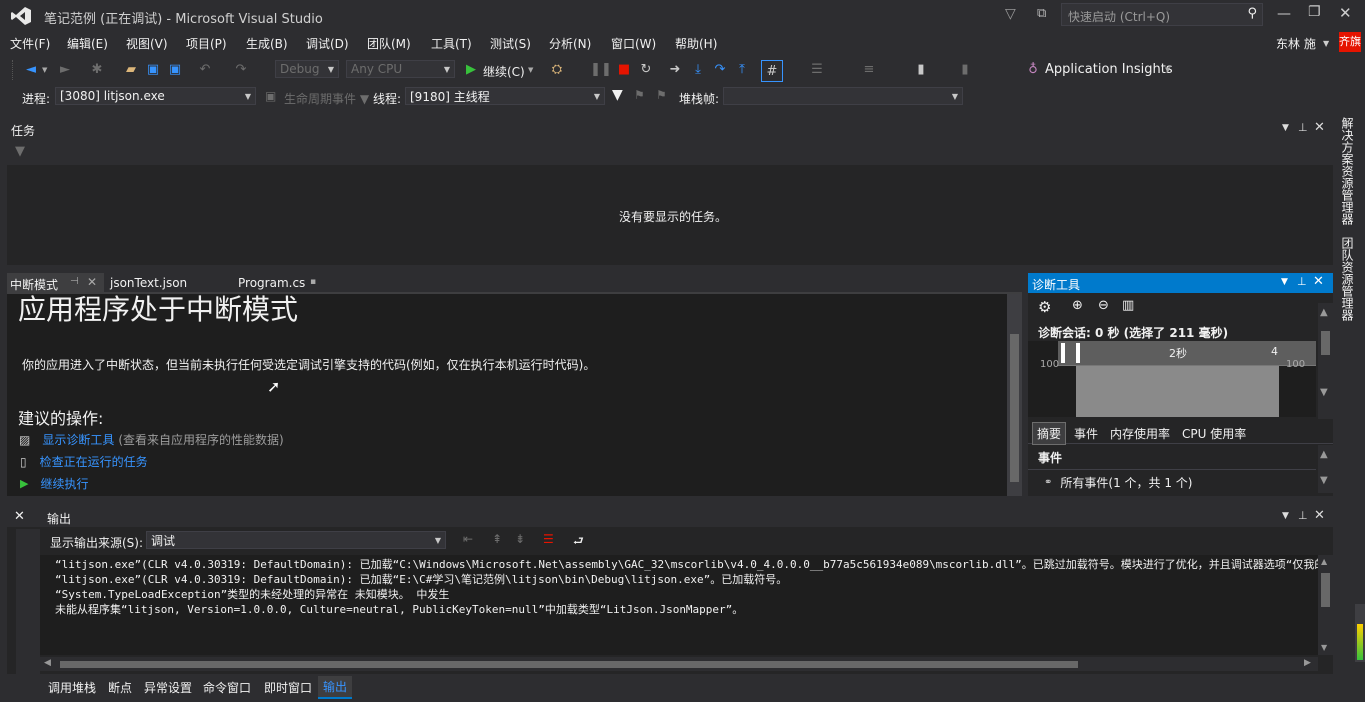 This screenshot has width=1365, height=702. I want to click on app-insights-icon: ♁, so click(1033, 69).